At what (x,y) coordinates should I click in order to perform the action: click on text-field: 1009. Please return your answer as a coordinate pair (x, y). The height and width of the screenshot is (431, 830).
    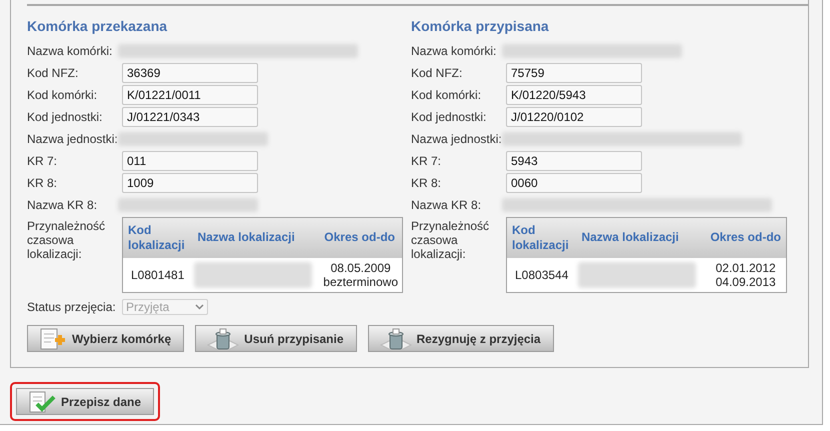
    Looking at the image, I should click on (190, 183).